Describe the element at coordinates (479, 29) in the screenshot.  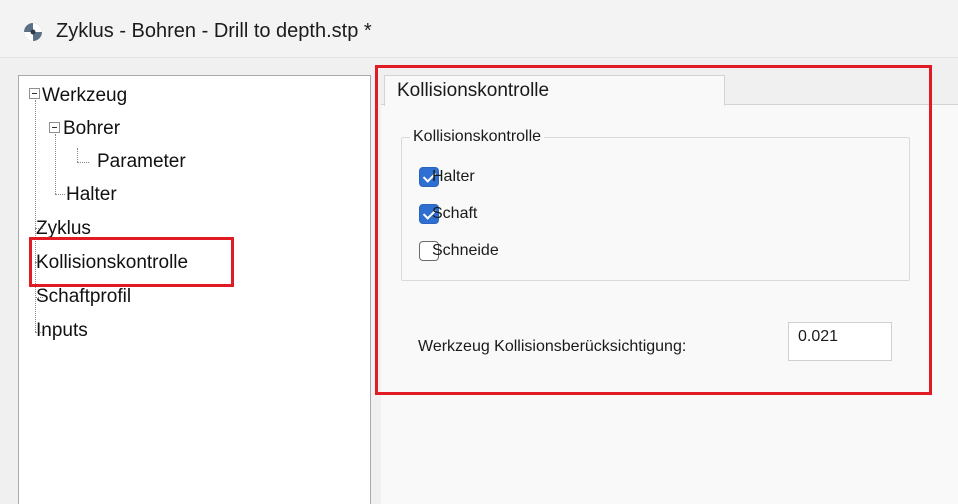
I see `title-bar: Zyklus - Bohren - Drill to depth.stp *` at that location.